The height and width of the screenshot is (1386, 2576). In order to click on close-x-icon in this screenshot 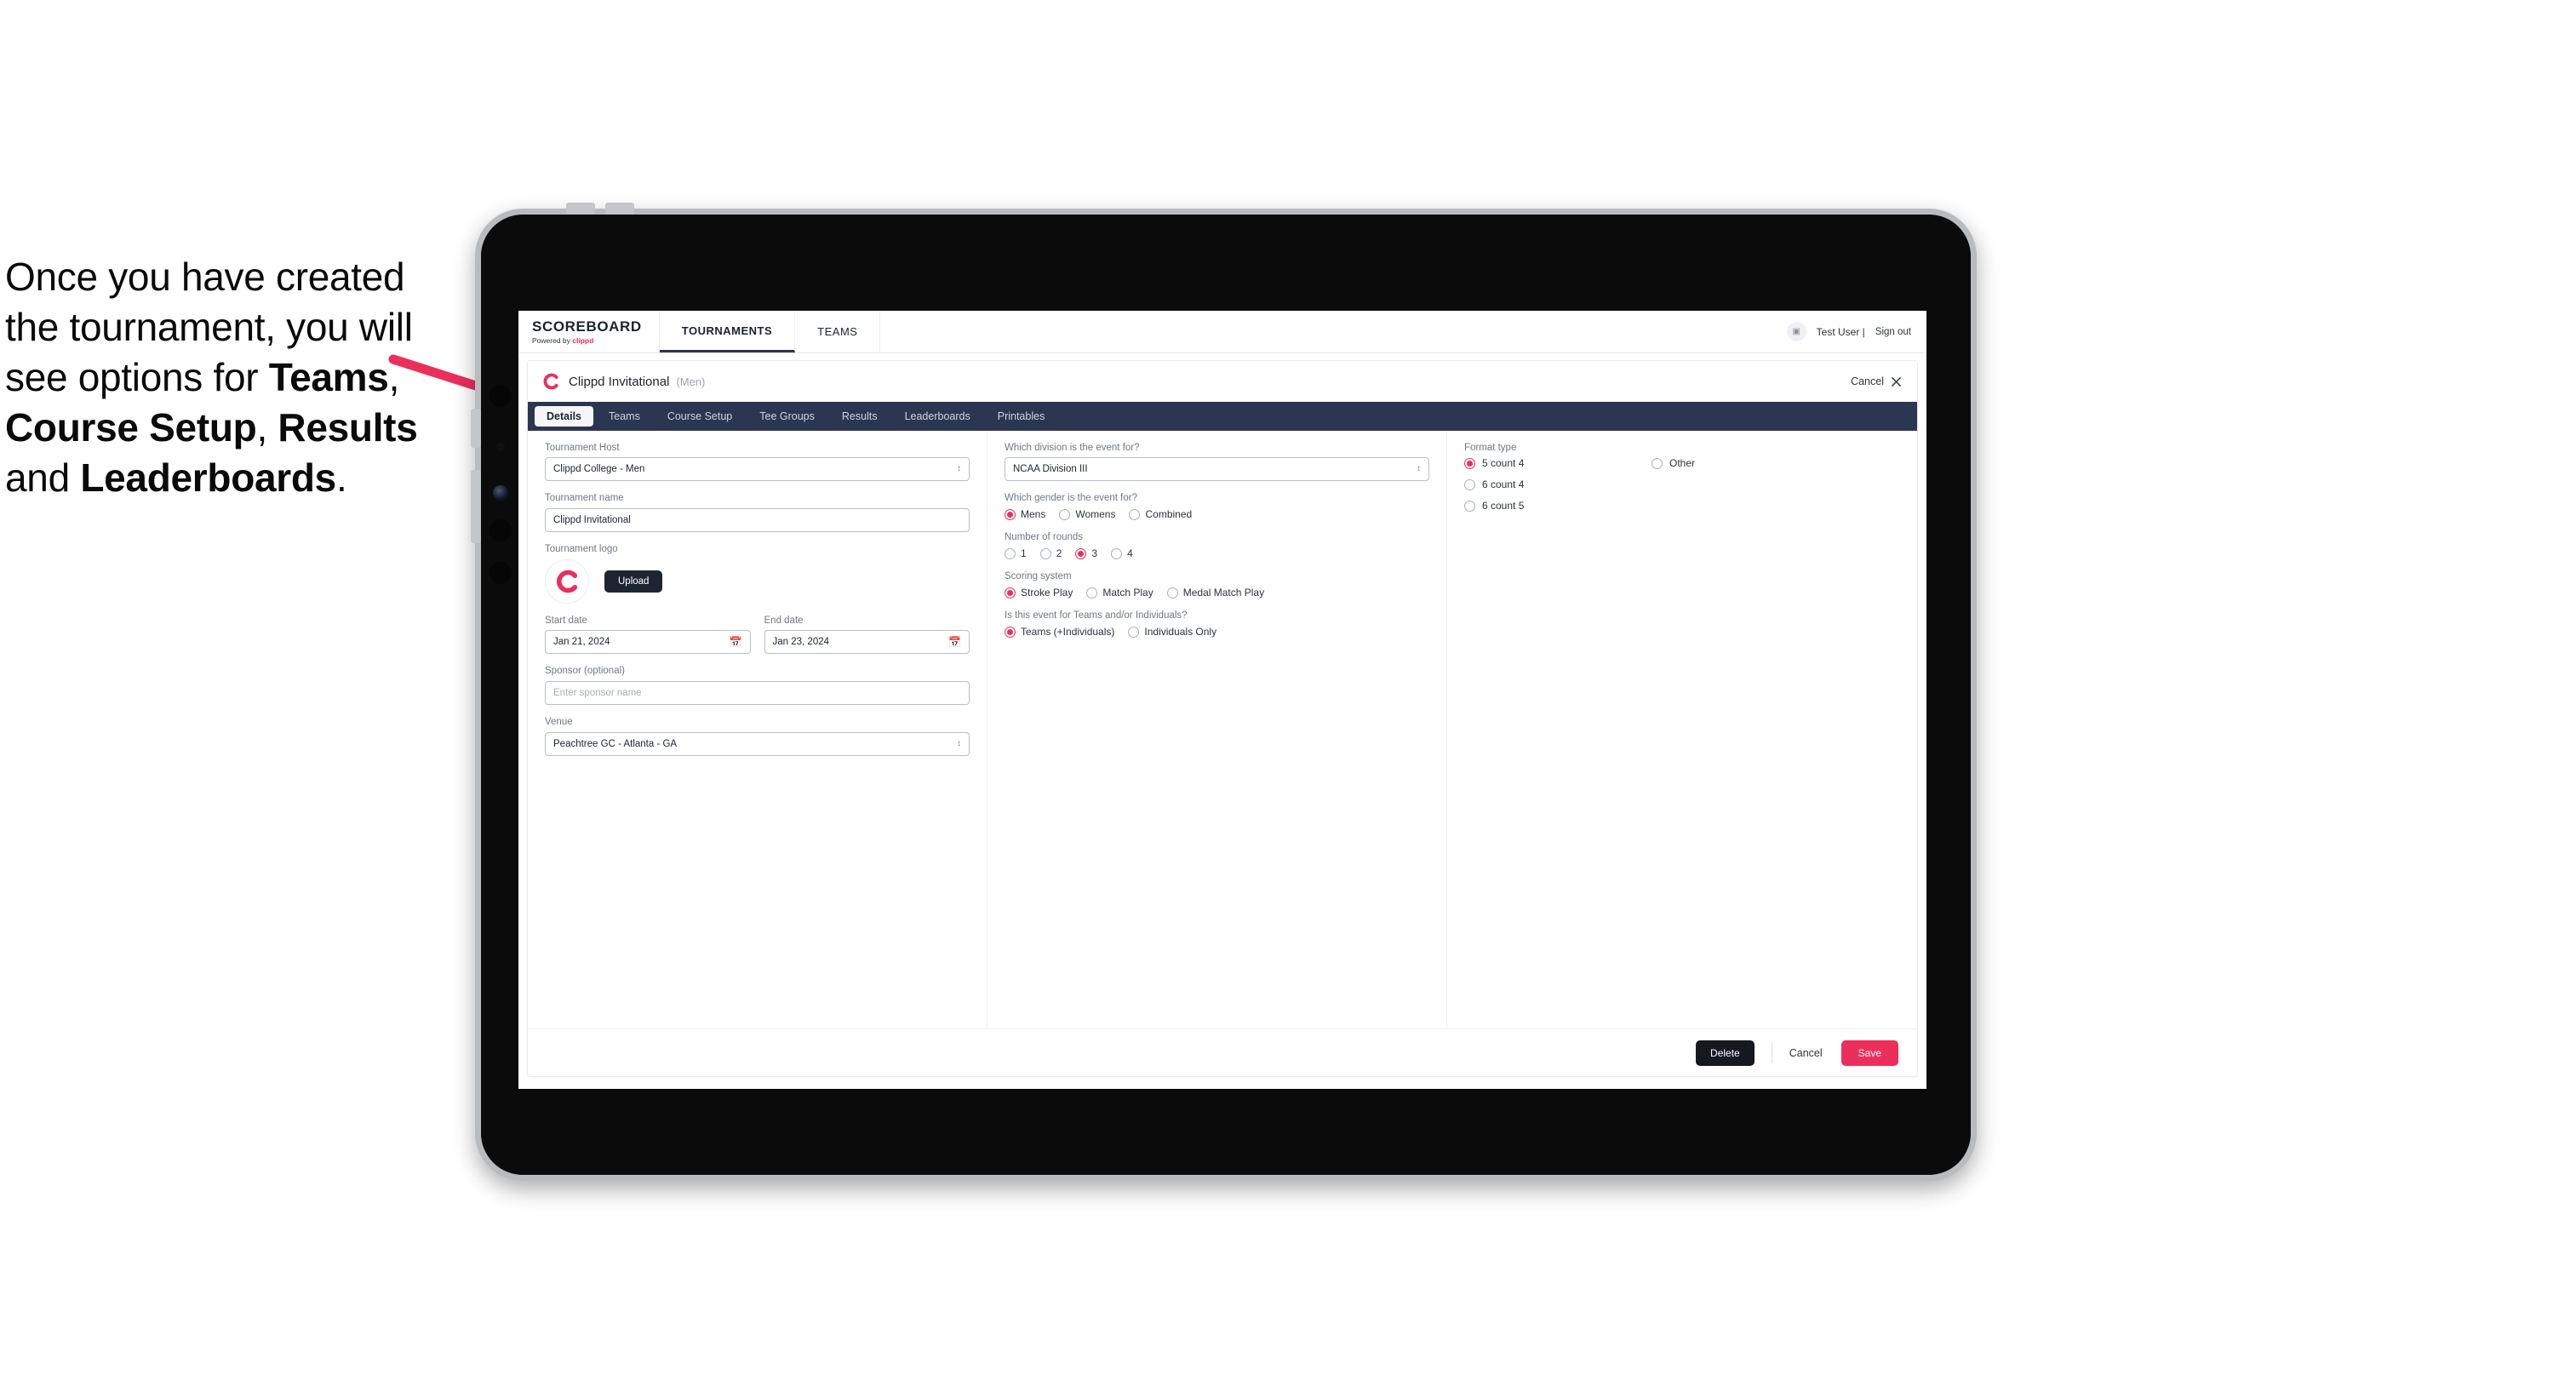, I will do `click(1897, 381)`.